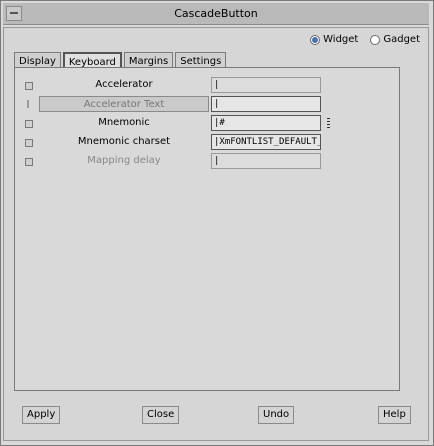 The height and width of the screenshot is (446, 434). I want to click on window-title: CascadeButton, so click(216, 13).